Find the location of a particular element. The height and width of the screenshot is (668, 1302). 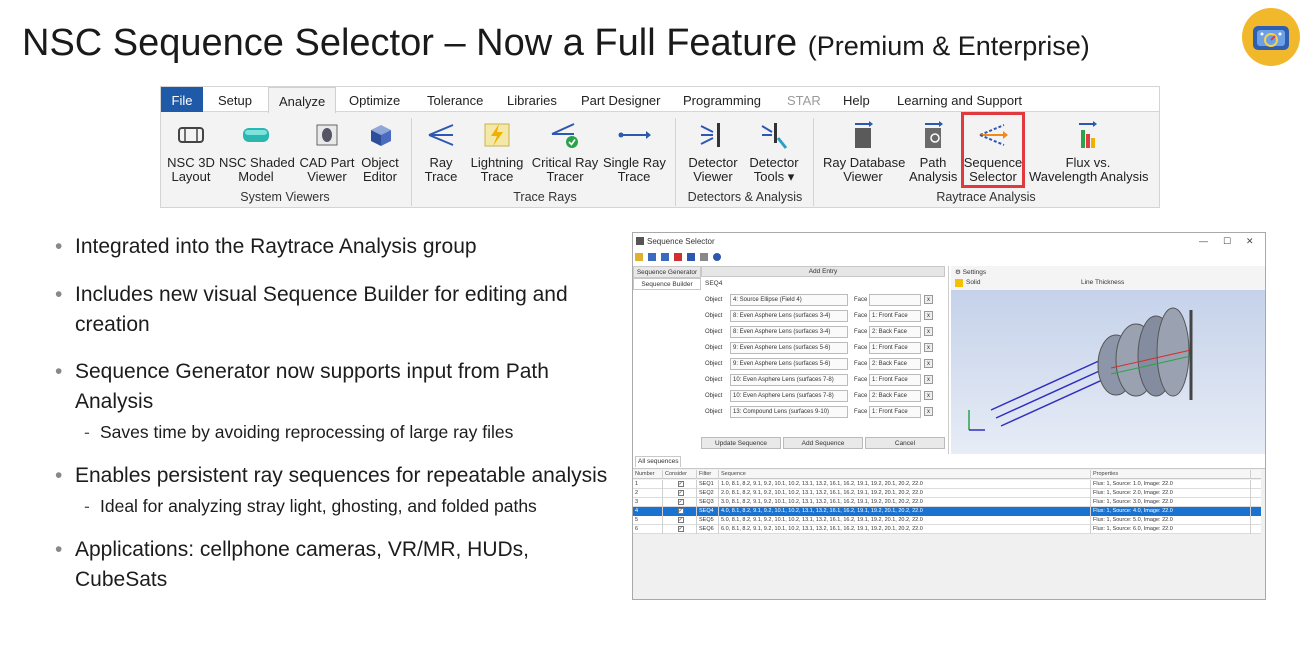

tab-libraries: Libraries is located at coordinates (532, 99).